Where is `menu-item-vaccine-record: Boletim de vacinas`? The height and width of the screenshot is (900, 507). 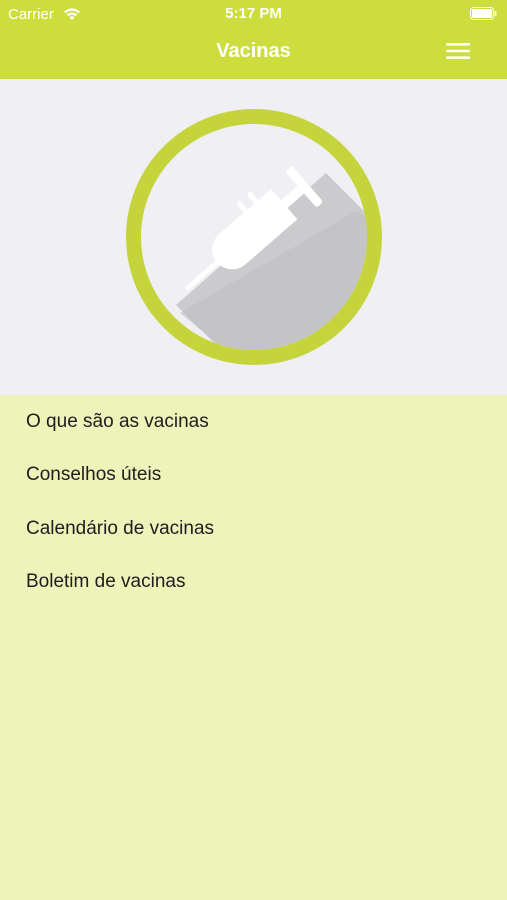
menu-item-vaccine-record: Boletim de vacinas is located at coordinates (253, 583).